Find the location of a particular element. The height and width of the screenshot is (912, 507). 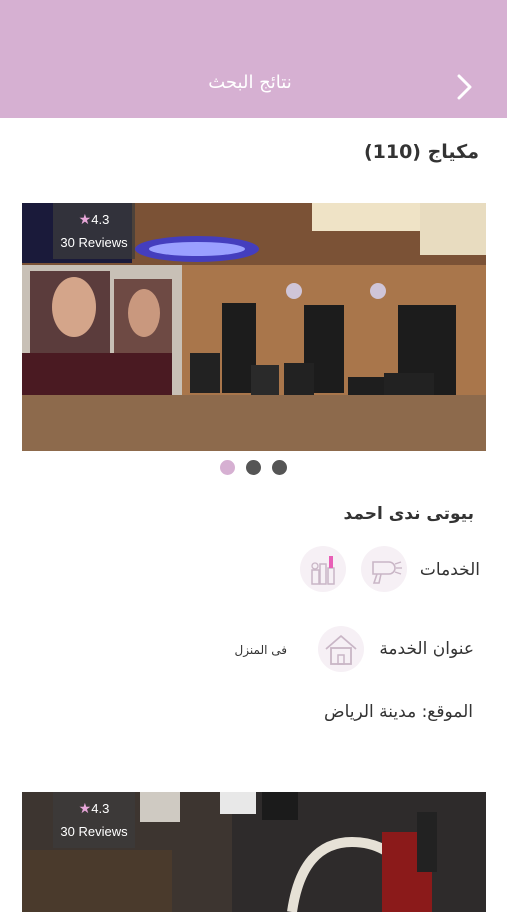

service-address-value: فى المنزل is located at coordinates (260, 650).